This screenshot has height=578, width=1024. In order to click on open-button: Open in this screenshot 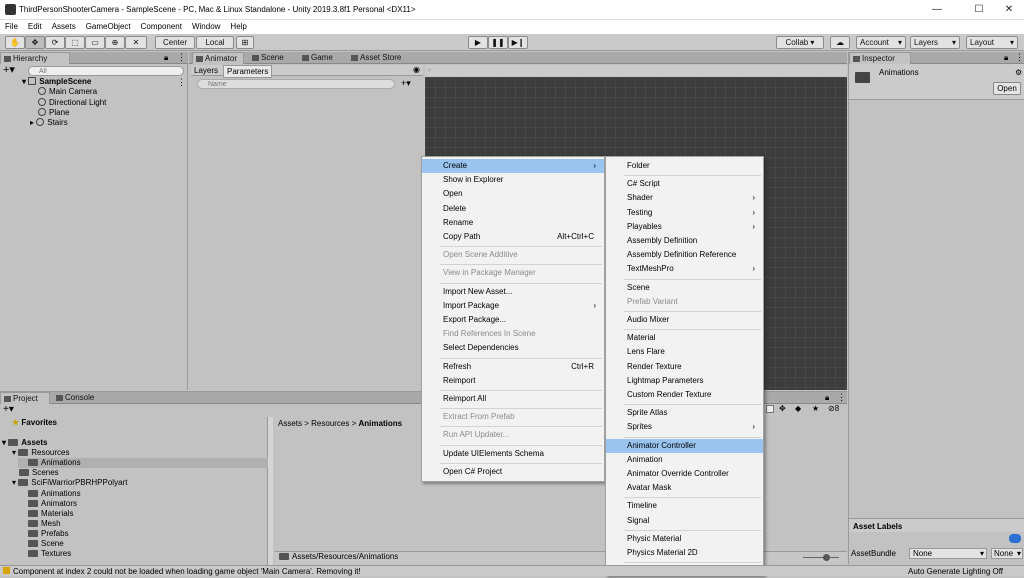, I will do `click(1007, 88)`.